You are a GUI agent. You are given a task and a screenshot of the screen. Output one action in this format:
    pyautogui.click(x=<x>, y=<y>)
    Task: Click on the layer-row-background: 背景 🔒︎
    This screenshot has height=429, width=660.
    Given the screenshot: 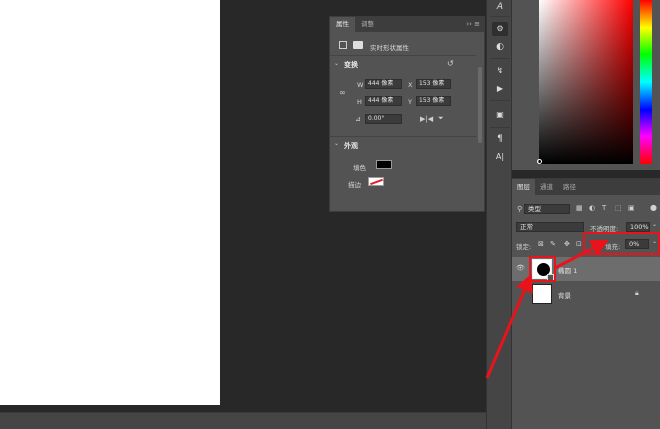 What is the action you would take?
    pyautogui.click(x=586, y=294)
    